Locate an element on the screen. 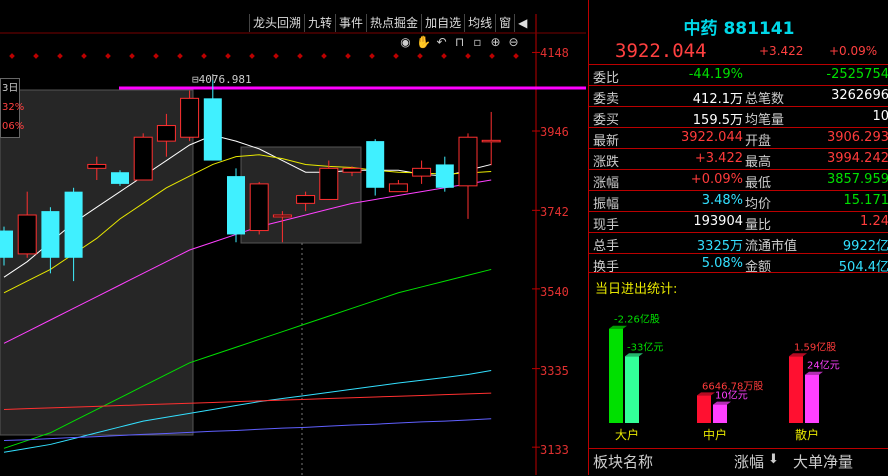 The height and width of the screenshot is (476, 888). quote-label: 委买 is located at coordinates (606, 120).